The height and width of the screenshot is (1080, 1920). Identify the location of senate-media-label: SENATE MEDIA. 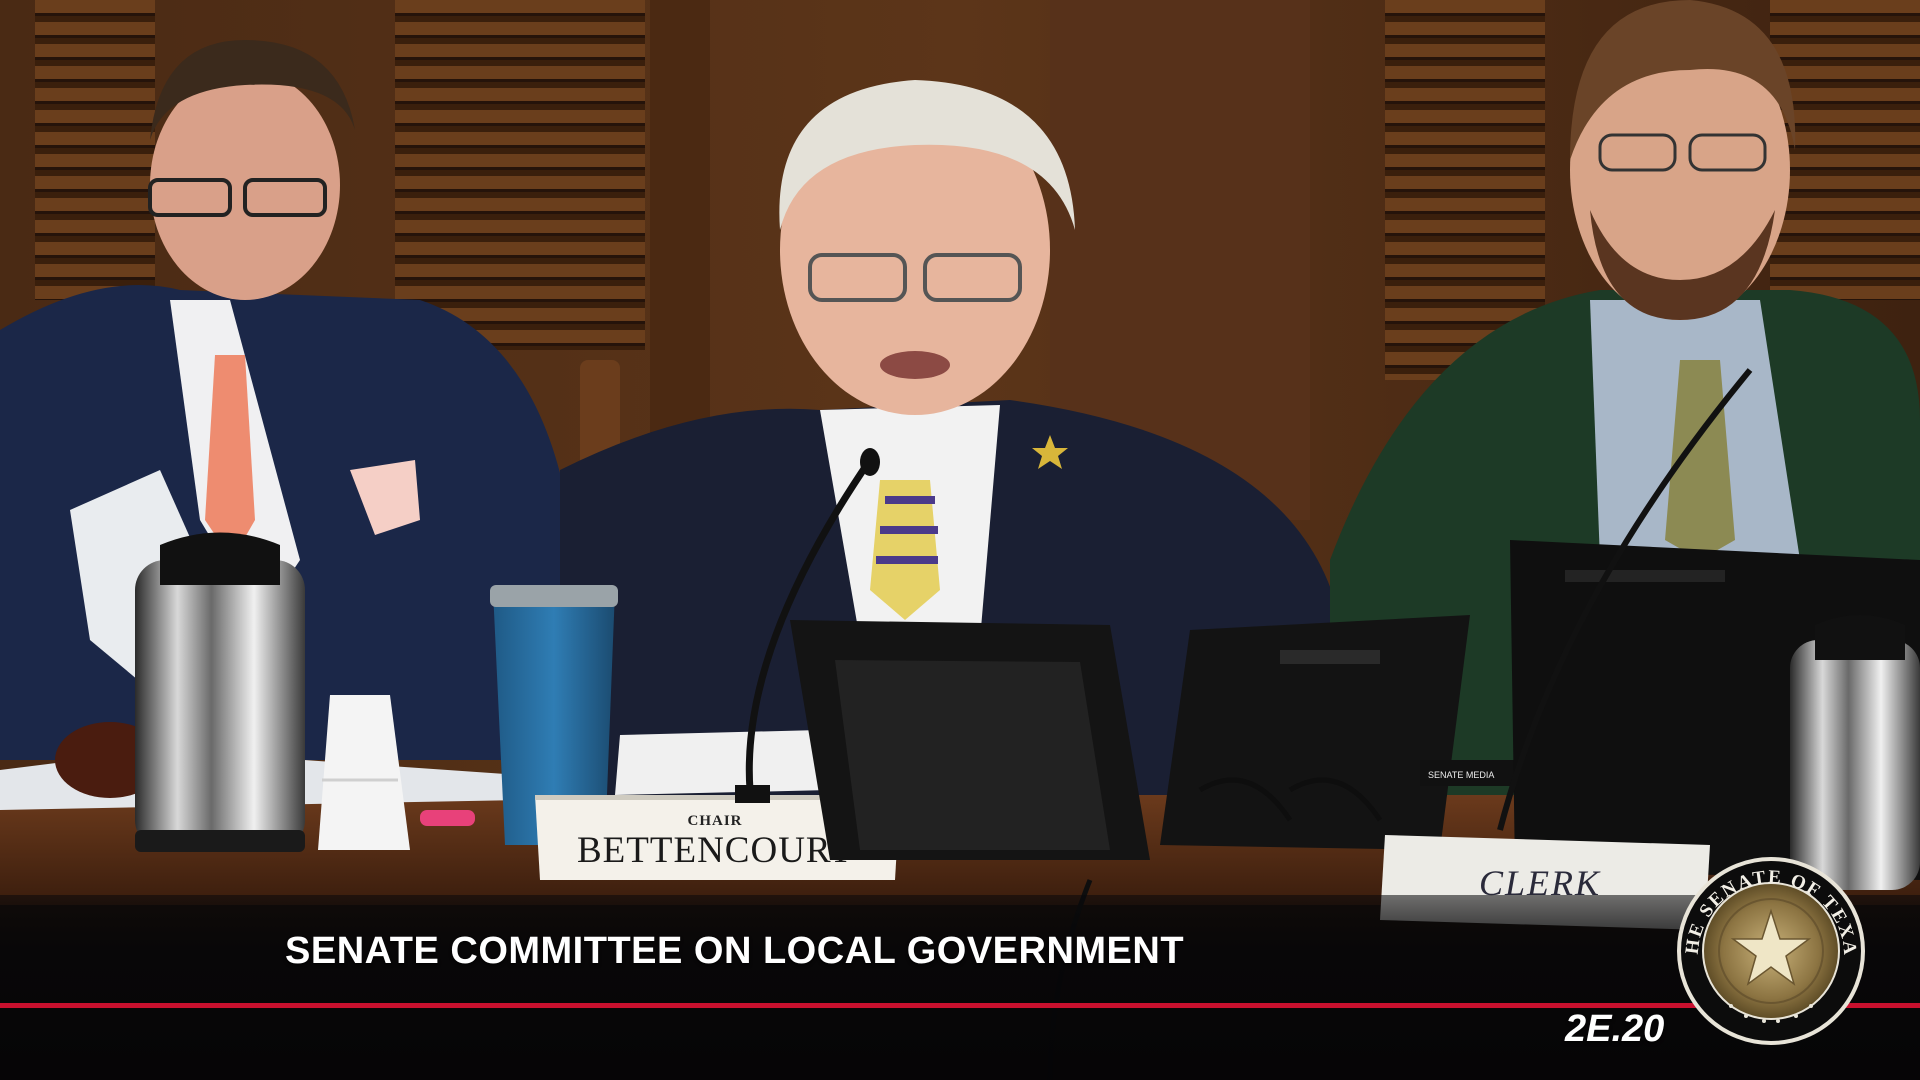
(1461, 775).